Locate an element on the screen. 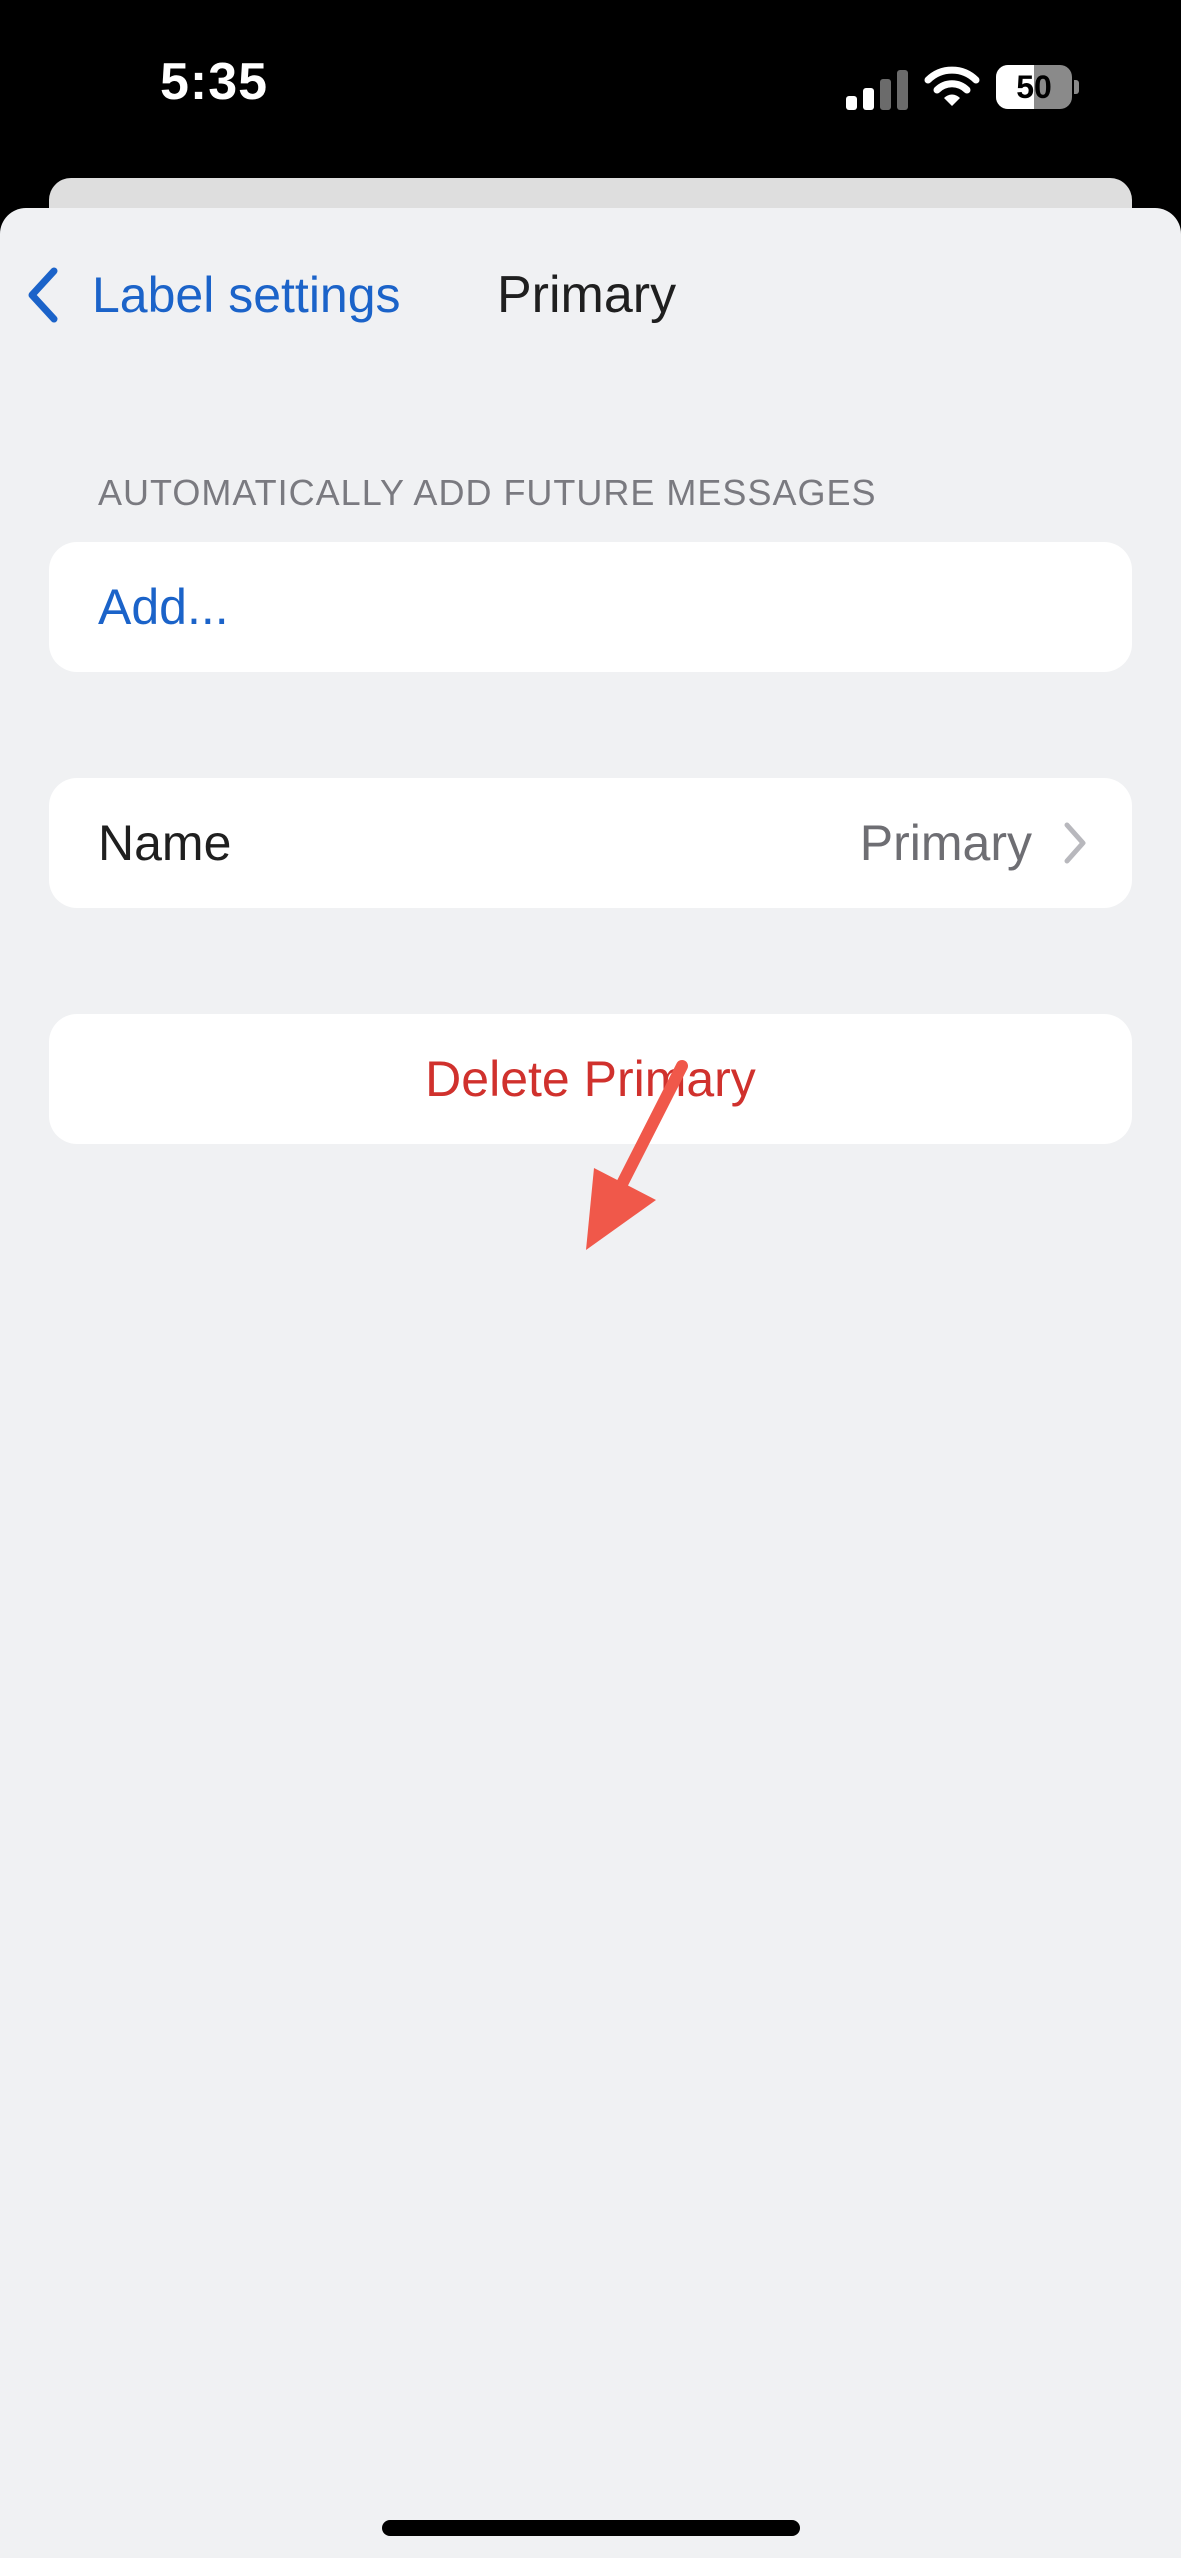 This screenshot has height=2558, width=1181. status-time: 5:35 is located at coordinates (214, 82).